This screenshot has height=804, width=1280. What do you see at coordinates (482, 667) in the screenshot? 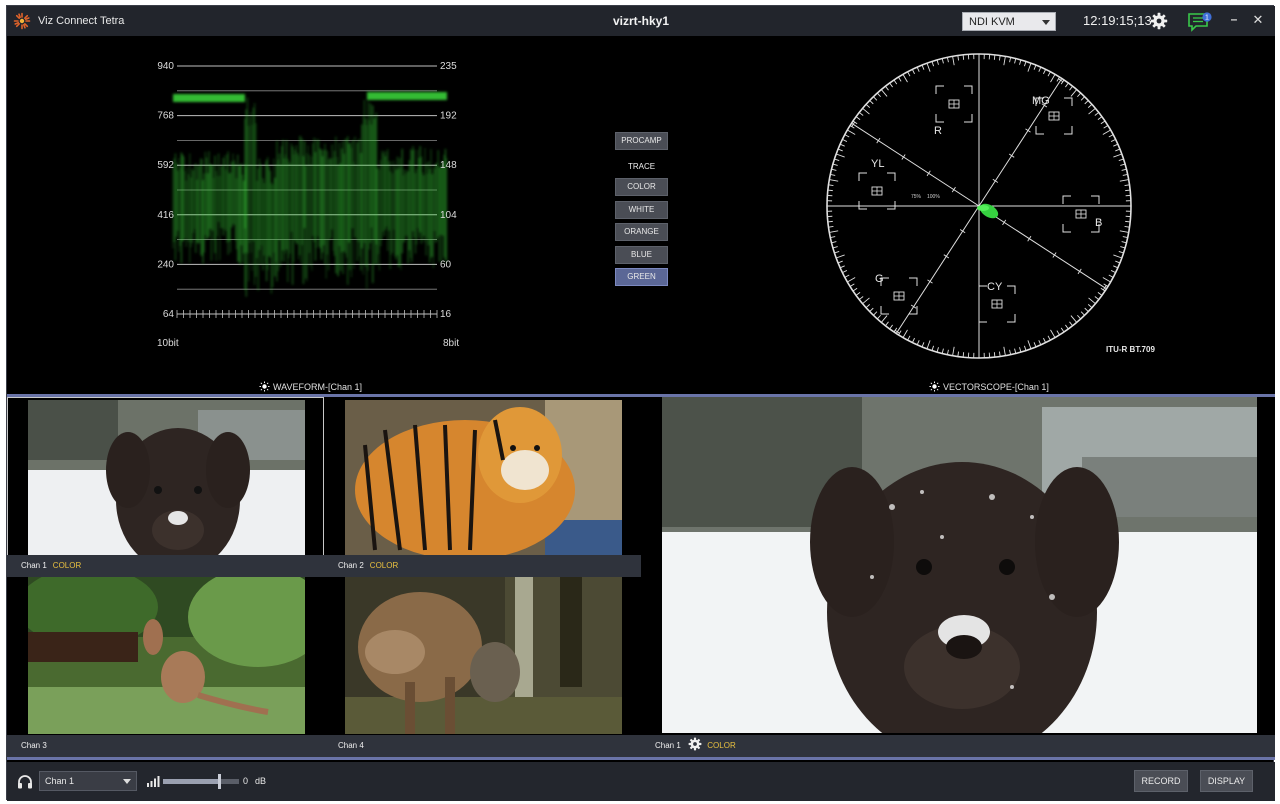
I see `channel-tile-4: Chan 4` at bounding box center [482, 667].